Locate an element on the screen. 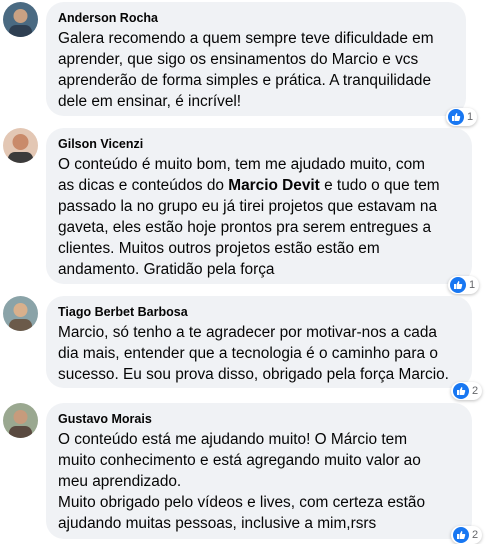  comment-author: Tiago Berbet Barbosa is located at coordinates (259, 312).